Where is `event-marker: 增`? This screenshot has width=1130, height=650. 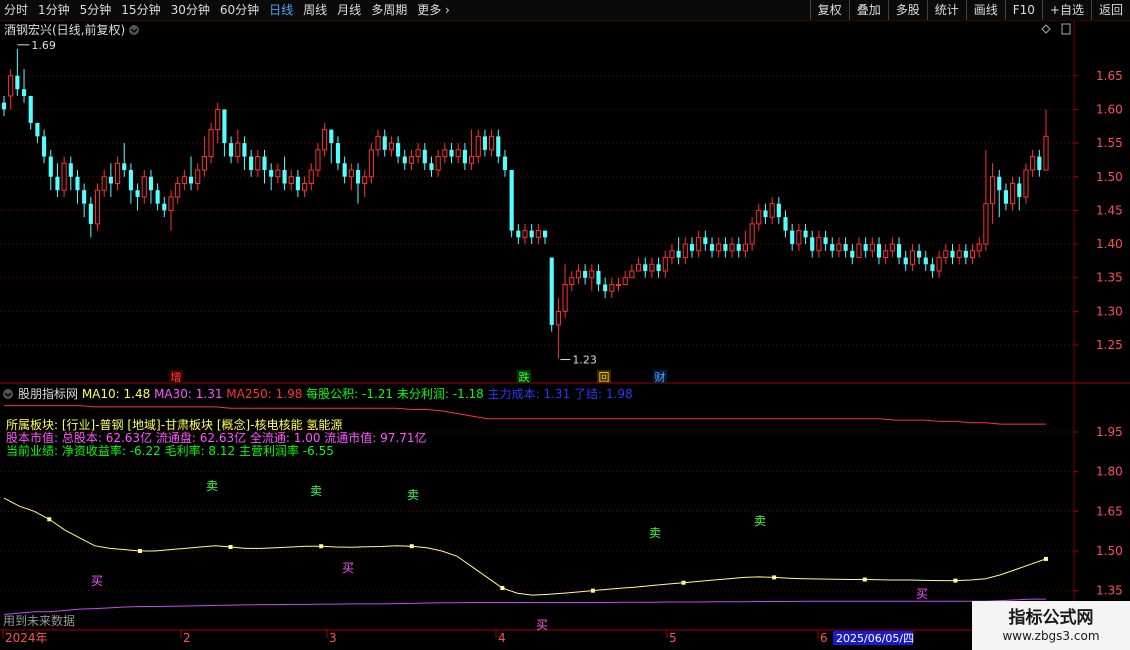 event-marker: 增 is located at coordinates (176, 377).